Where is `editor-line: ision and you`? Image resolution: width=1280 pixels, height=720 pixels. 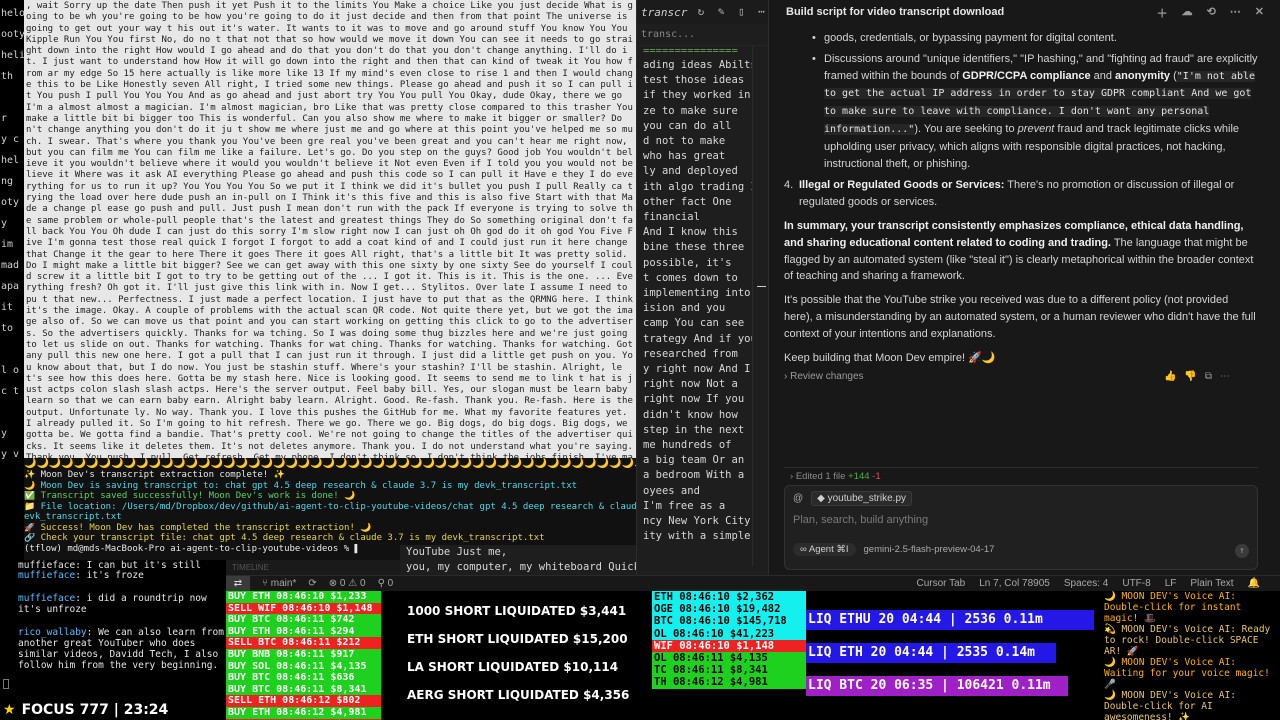 editor-line: ision and you is located at coordinates (684, 308).